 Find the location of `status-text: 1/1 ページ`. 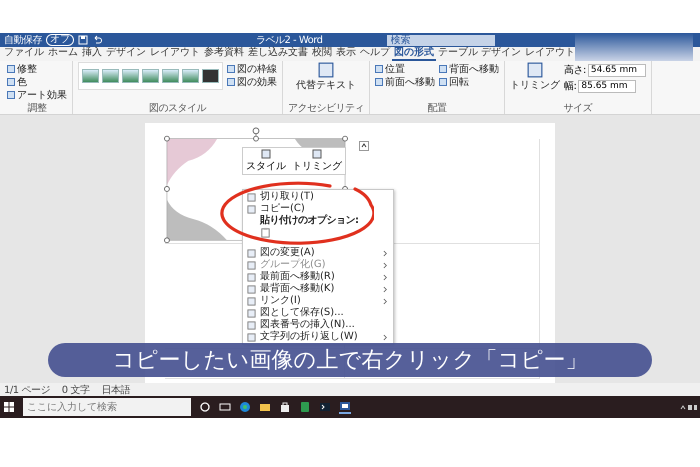

status-text: 1/1 ページ is located at coordinates (27, 390).